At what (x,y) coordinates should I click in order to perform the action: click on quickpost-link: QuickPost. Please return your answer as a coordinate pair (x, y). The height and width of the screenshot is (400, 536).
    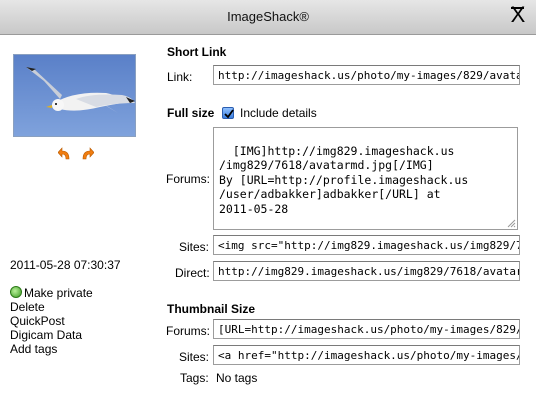
    Looking at the image, I should click on (51, 321).